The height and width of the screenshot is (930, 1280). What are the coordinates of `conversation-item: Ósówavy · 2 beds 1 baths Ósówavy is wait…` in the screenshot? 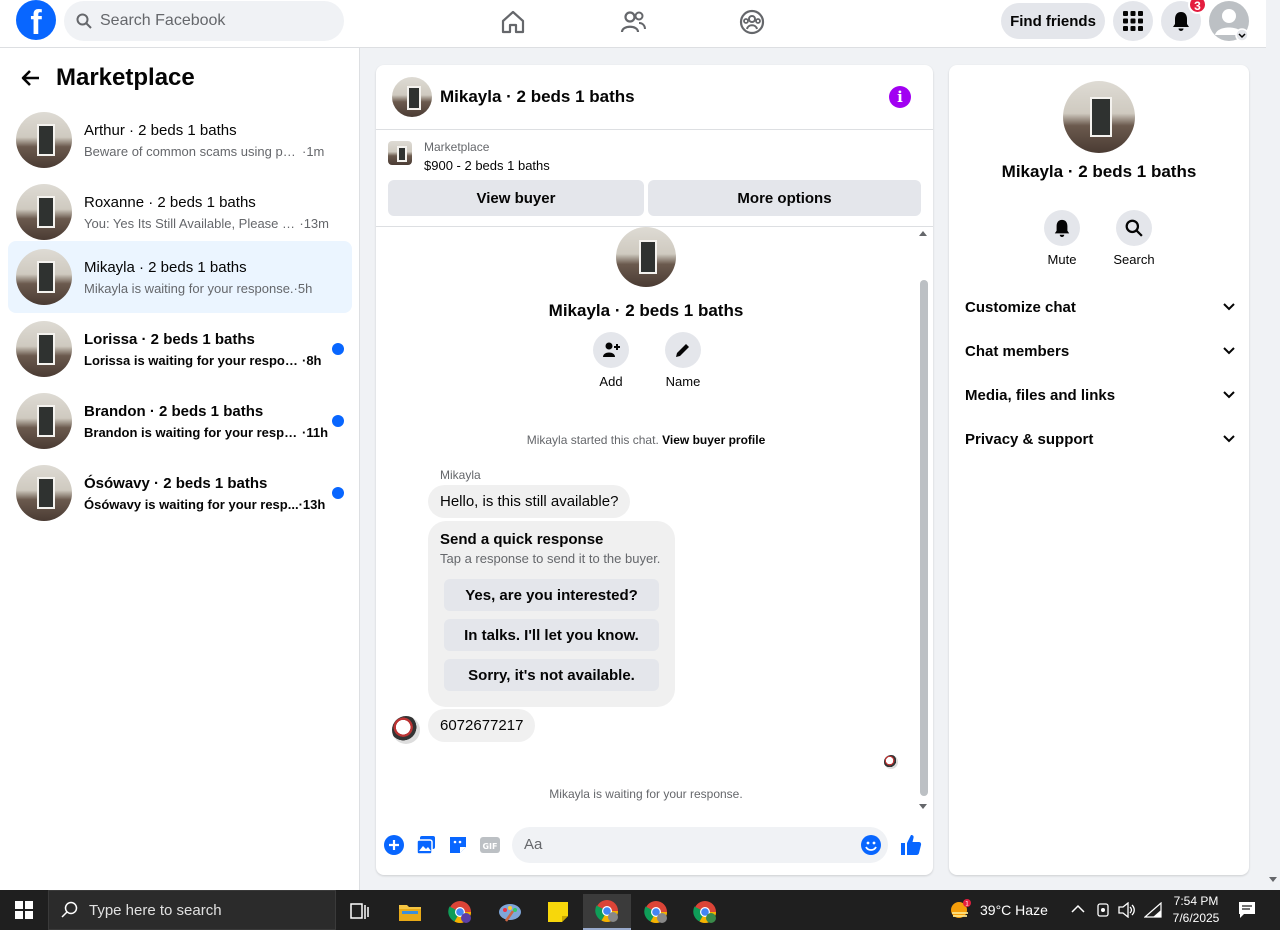 It's located at (180, 493).